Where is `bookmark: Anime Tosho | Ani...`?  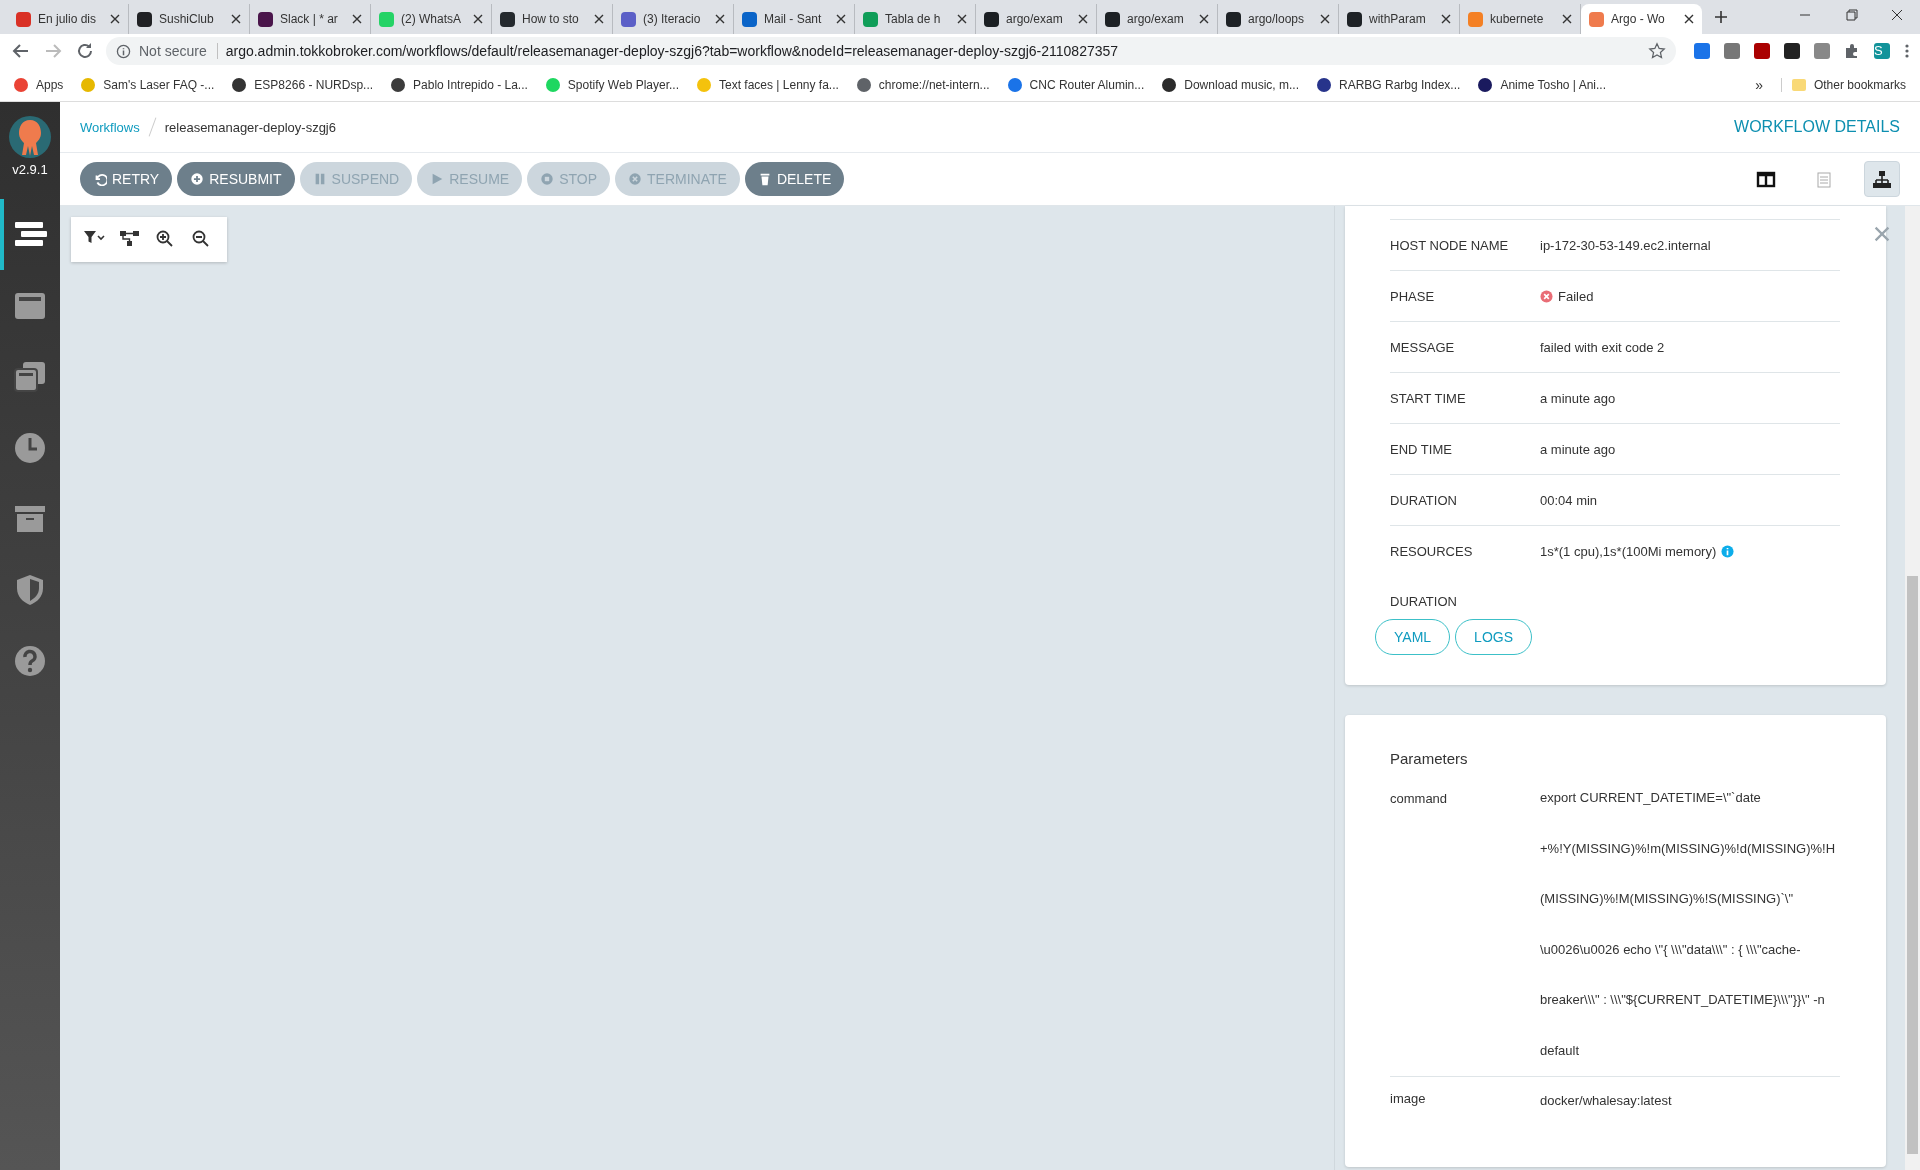 bookmark: Anime Tosho | Ani... is located at coordinates (1542, 84).